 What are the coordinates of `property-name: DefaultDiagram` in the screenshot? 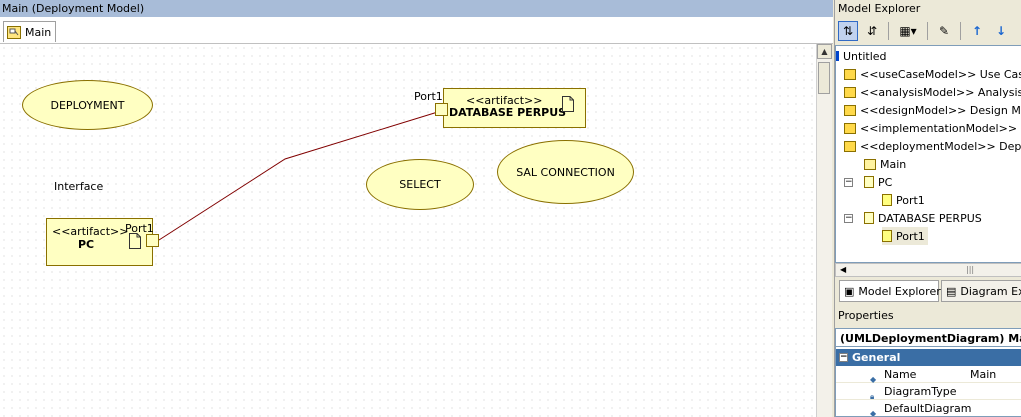 It's located at (928, 408).